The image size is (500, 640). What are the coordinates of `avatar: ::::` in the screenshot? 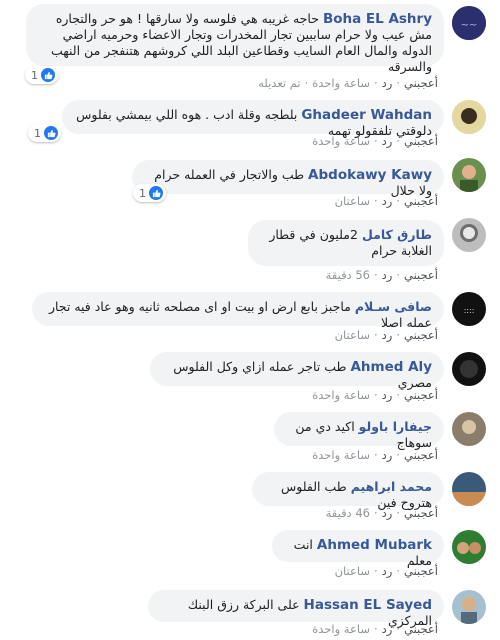 It's located at (469, 309).